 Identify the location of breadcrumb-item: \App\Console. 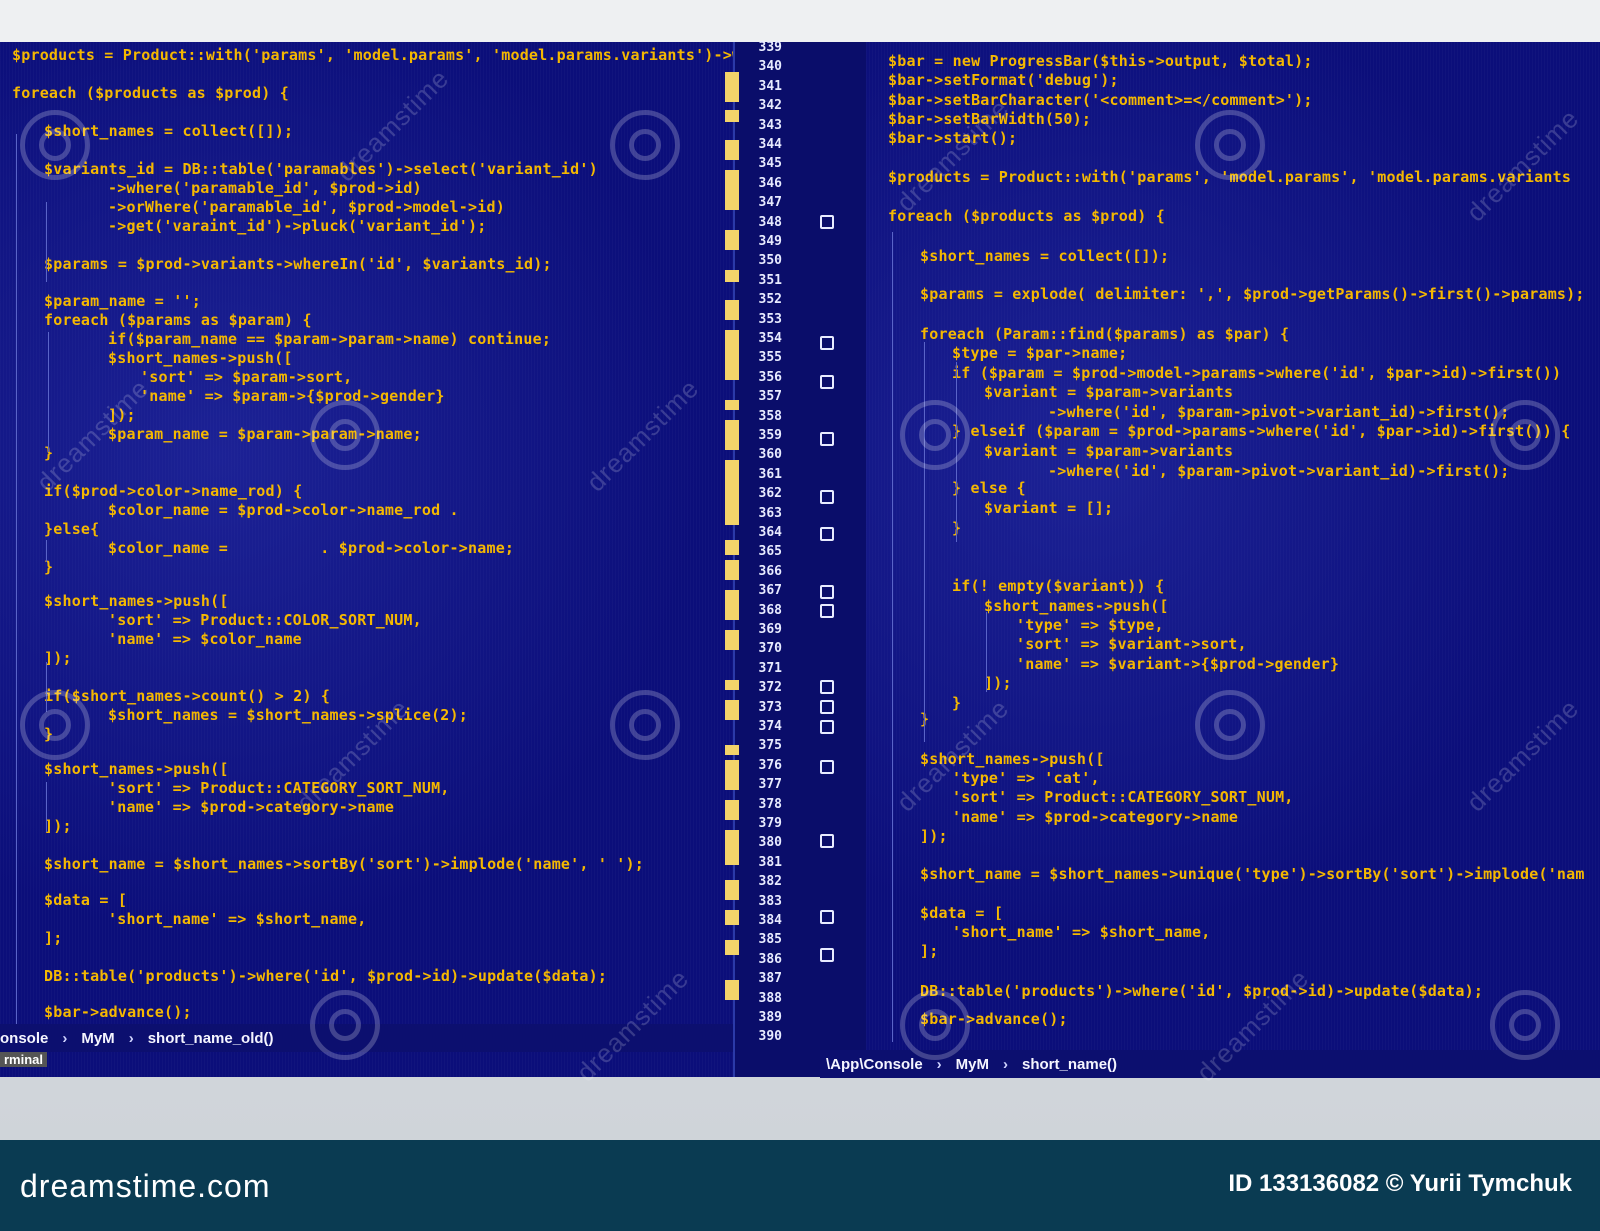
(874, 1064).